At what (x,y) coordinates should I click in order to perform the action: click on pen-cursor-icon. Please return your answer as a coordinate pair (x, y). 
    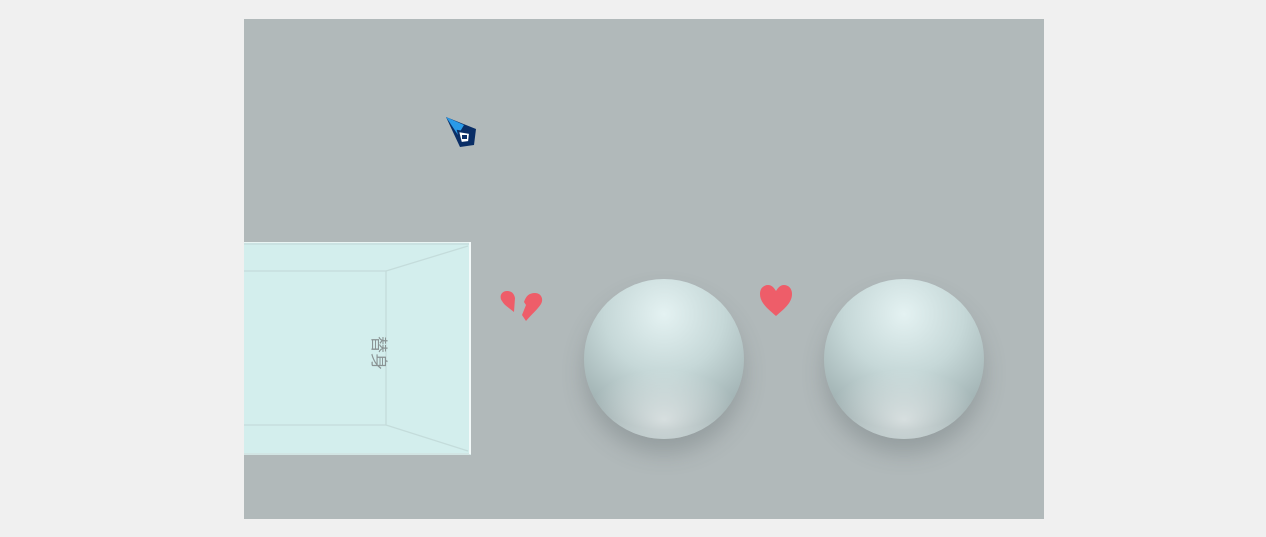
    Looking at the image, I should click on (461, 132).